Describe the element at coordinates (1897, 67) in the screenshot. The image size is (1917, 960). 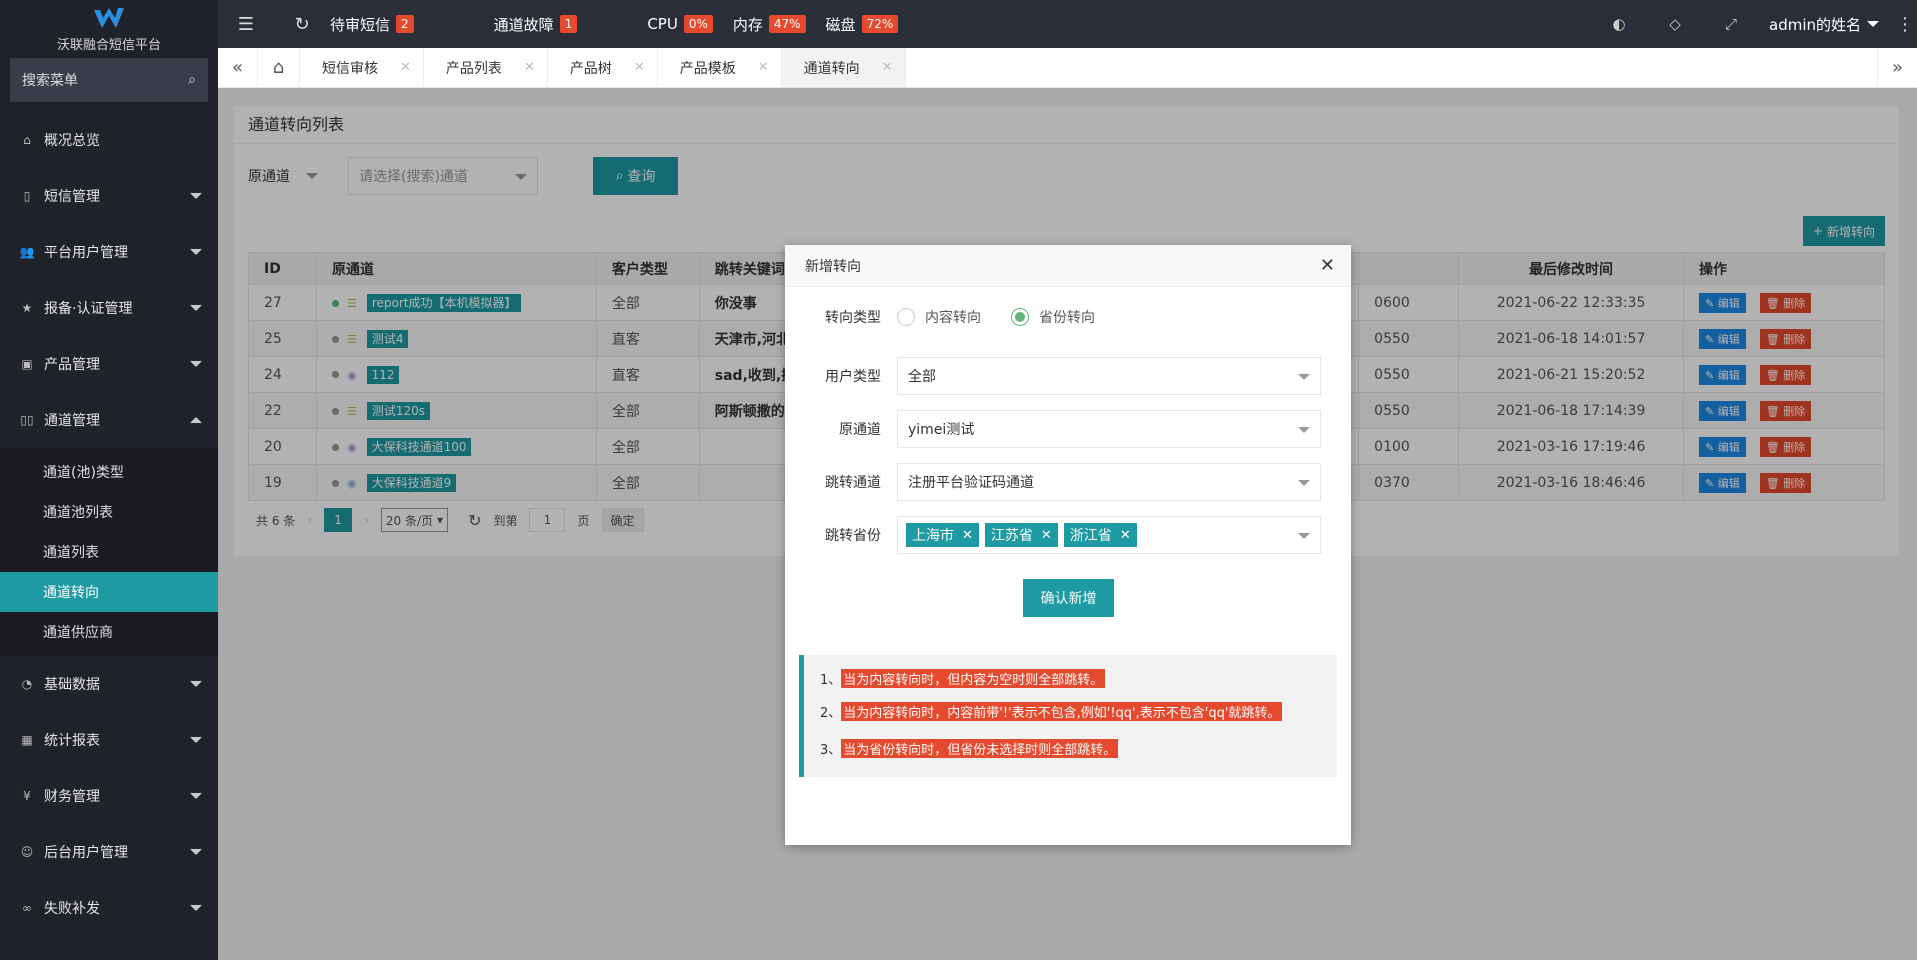
I see `tab-scroll-right-icon: »` at that location.